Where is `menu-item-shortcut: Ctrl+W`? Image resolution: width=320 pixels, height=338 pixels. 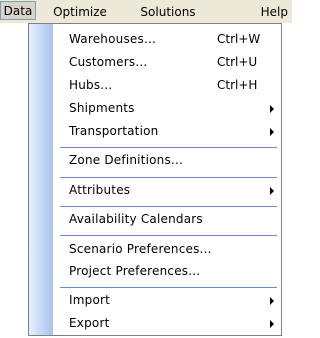
menu-item-shortcut: Ctrl+W is located at coordinates (239, 39).